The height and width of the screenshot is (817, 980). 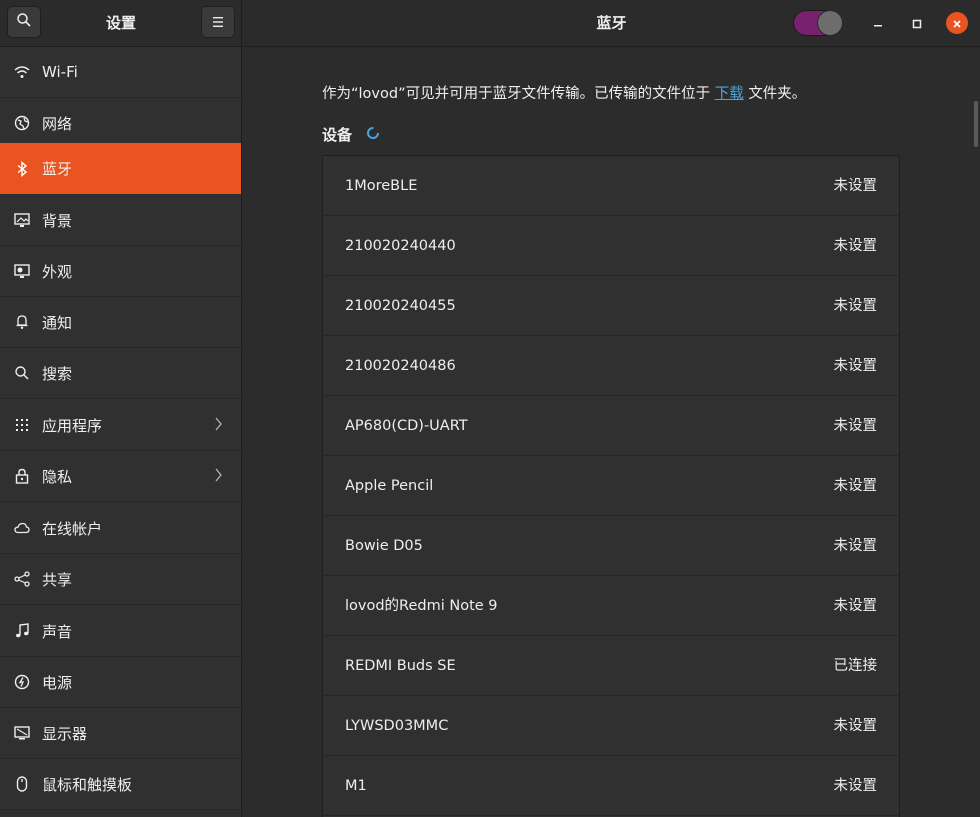 I want to click on device-name: Apple Pencil, so click(x=389, y=486).